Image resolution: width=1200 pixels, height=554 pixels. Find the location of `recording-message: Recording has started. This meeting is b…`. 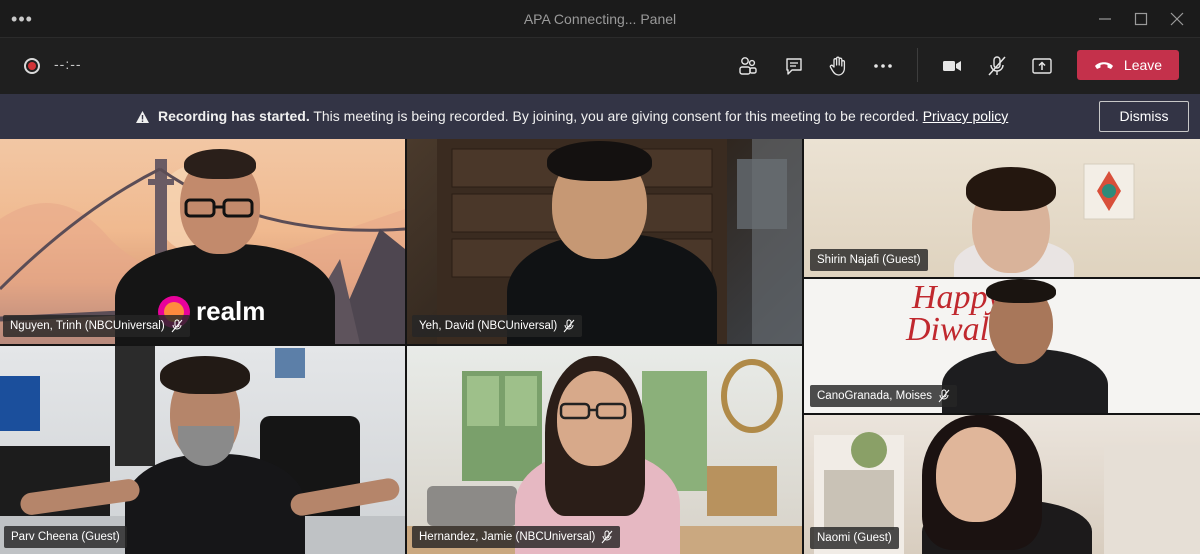

recording-message: Recording has started. This meeting is b… is located at coordinates (571, 116).